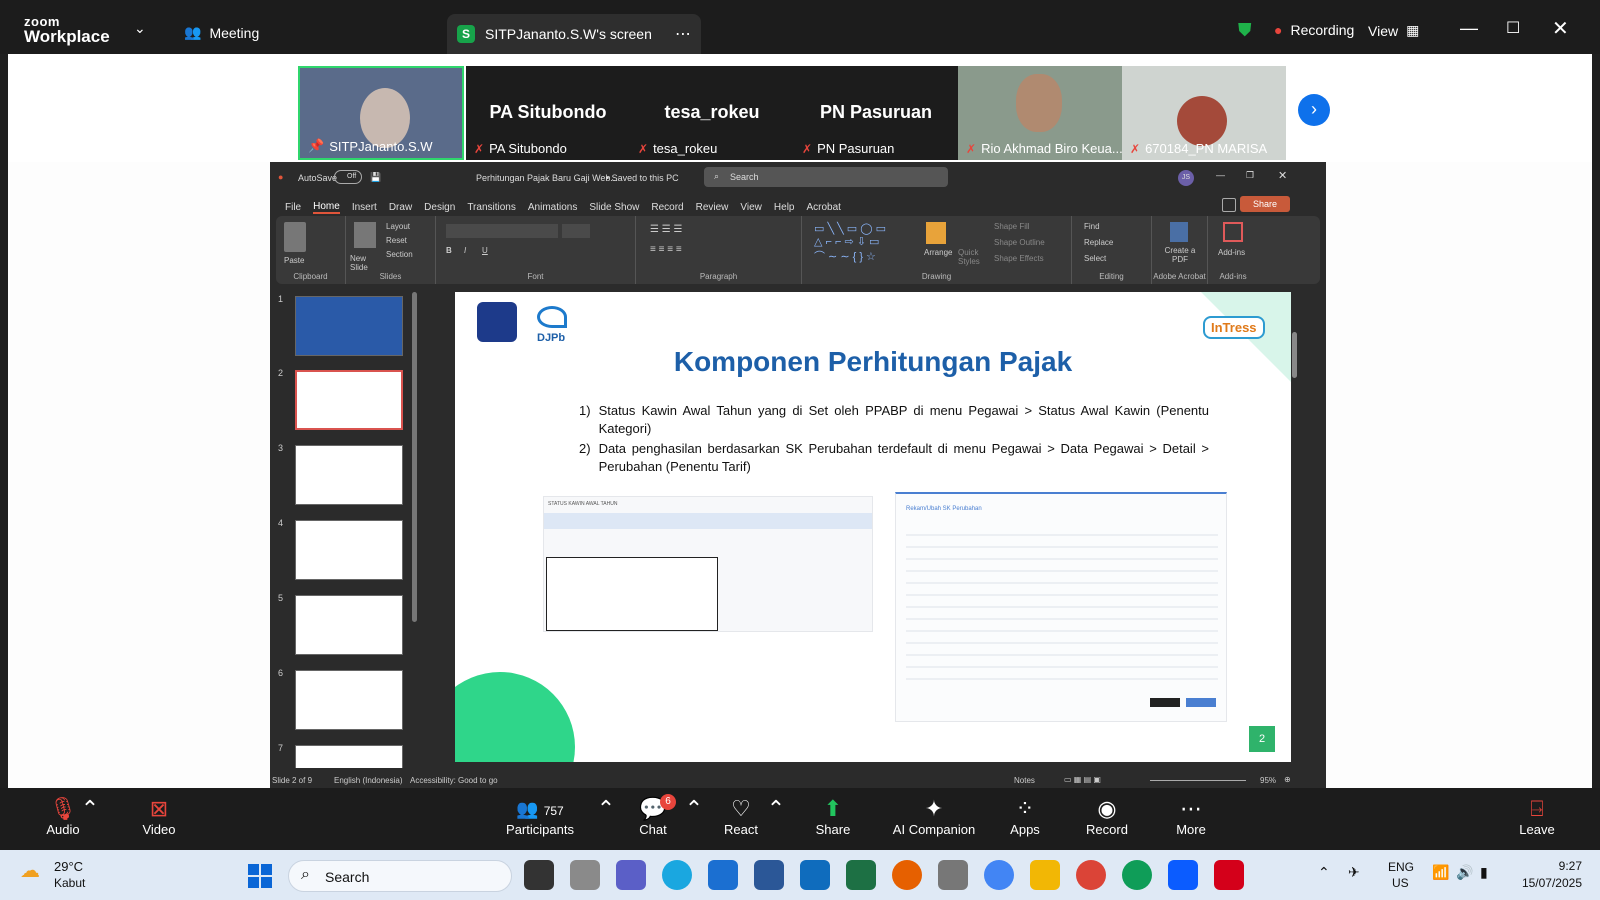 Image resolution: width=1600 pixels, height=900 pixels. I want to click on create-pdf-button: Create a PDF, so click(1180, 255).